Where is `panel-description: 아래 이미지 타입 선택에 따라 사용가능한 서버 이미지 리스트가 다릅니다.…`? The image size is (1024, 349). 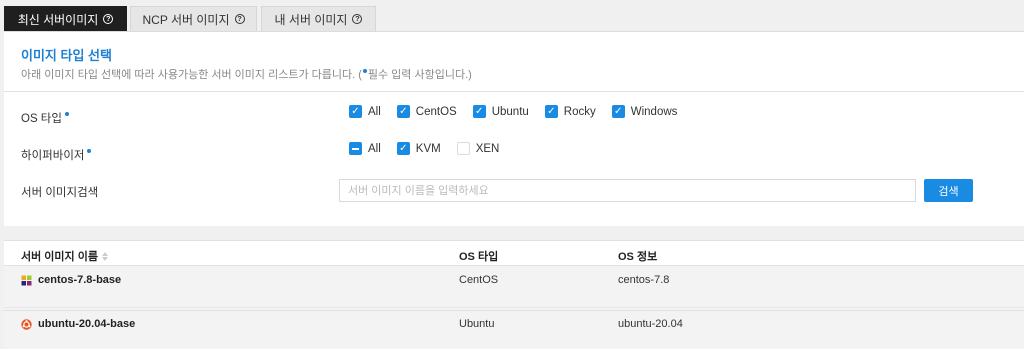 panel-description: 아래 이미지 타입 선택에 따라 사용가능한 서버 이미지 리스트가 다릅니다.… is located at coordinates (246, 74).